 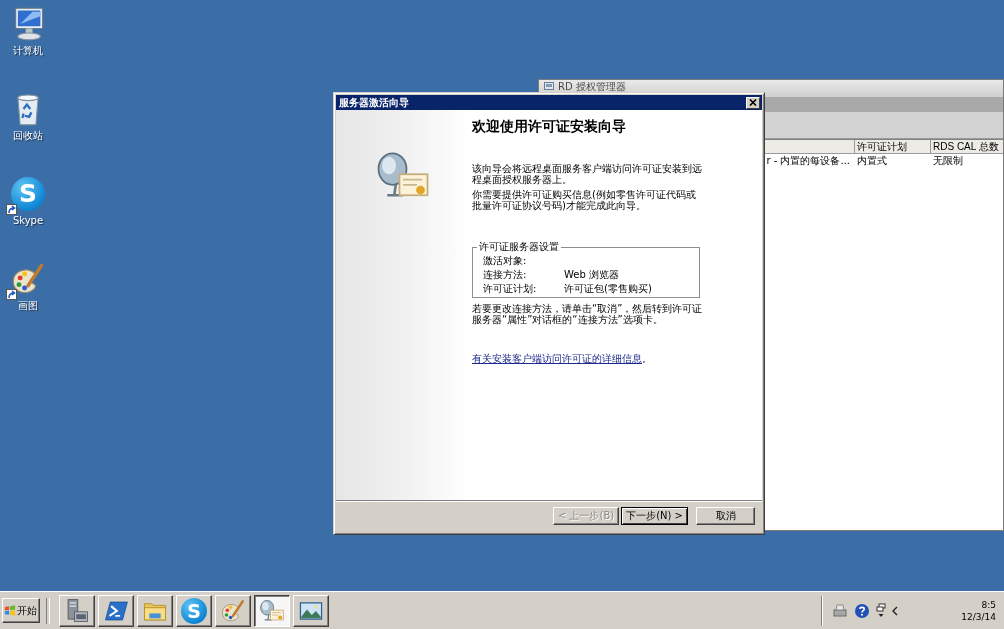 I want to click on printer-icon, so click(x=840, y=610).